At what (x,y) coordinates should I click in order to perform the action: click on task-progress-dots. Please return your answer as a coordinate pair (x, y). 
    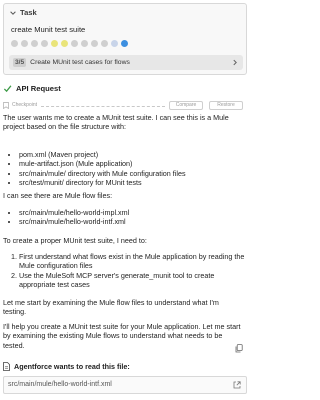
    Looking at the image, I should click on (69, 43).